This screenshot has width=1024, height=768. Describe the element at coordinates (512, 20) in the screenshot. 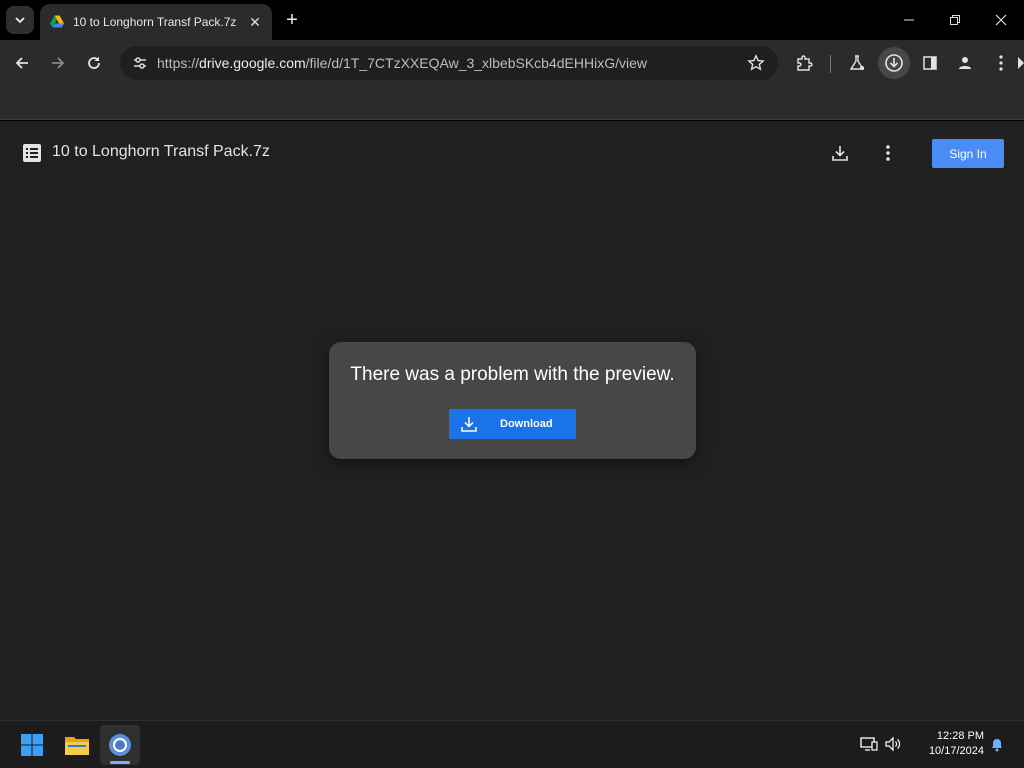

I see `tab-strip: 10 to Longhorn Transf Pack.7z ✕ +` at that location.